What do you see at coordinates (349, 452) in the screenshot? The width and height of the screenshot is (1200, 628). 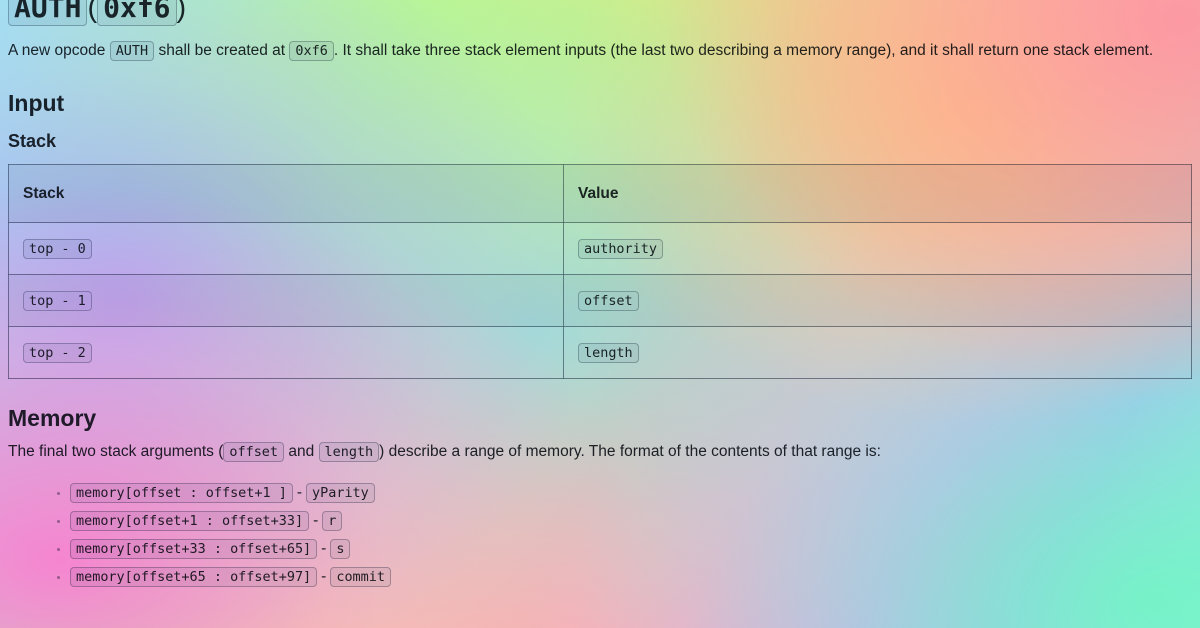 I see `memory-code-length: length` at bounding box center [349, 452].